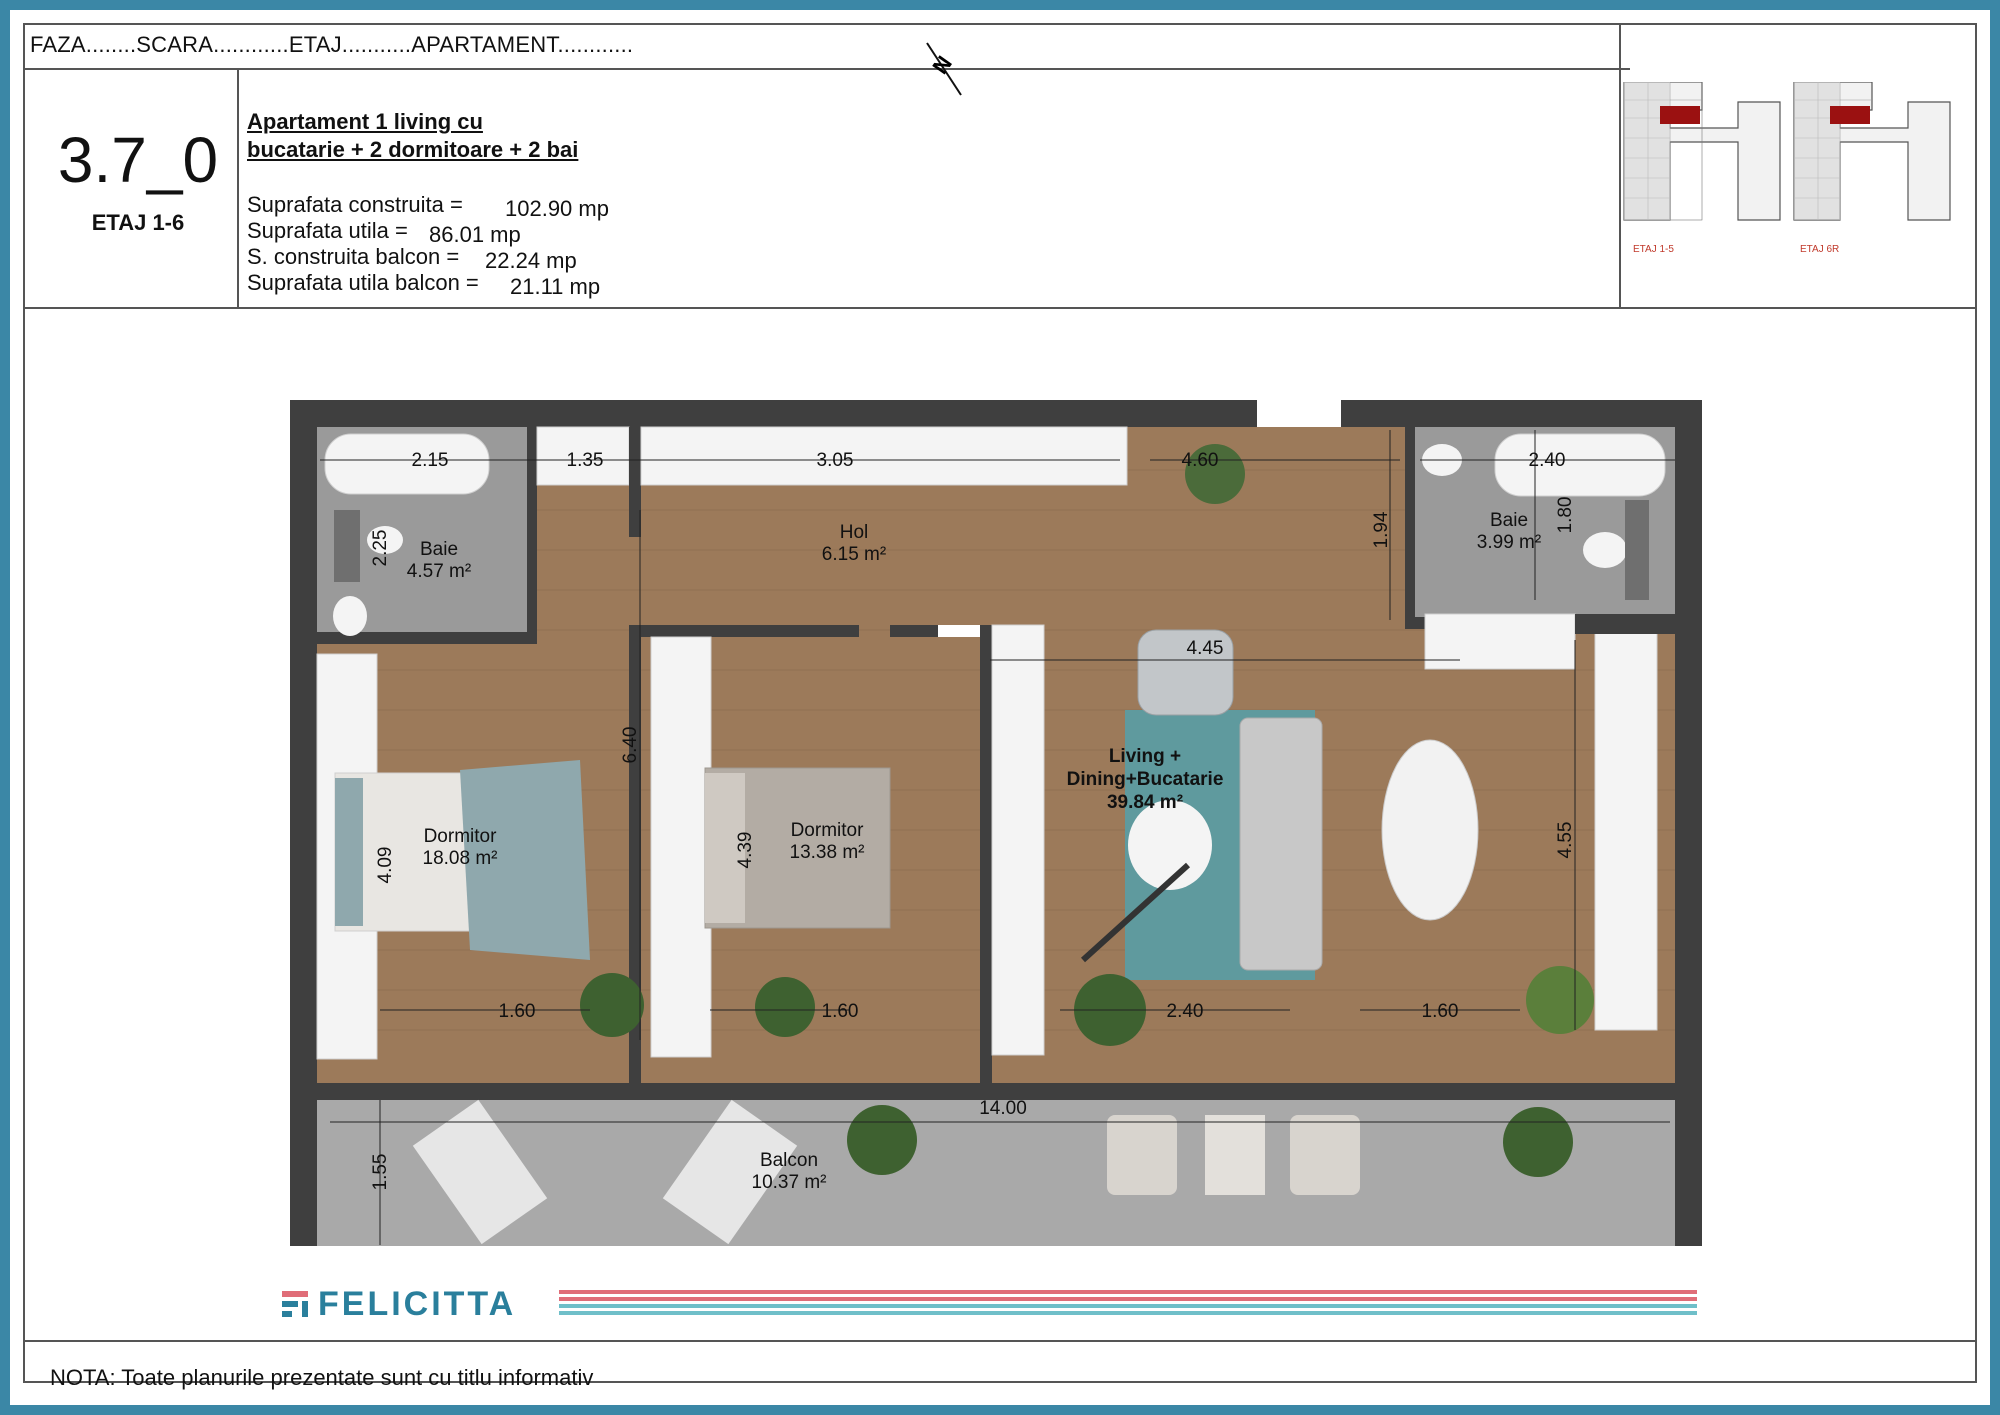  Describe the element at coordinates (1381, 529) in the screenshot. I see `dimension-label: 1.94` at that location.